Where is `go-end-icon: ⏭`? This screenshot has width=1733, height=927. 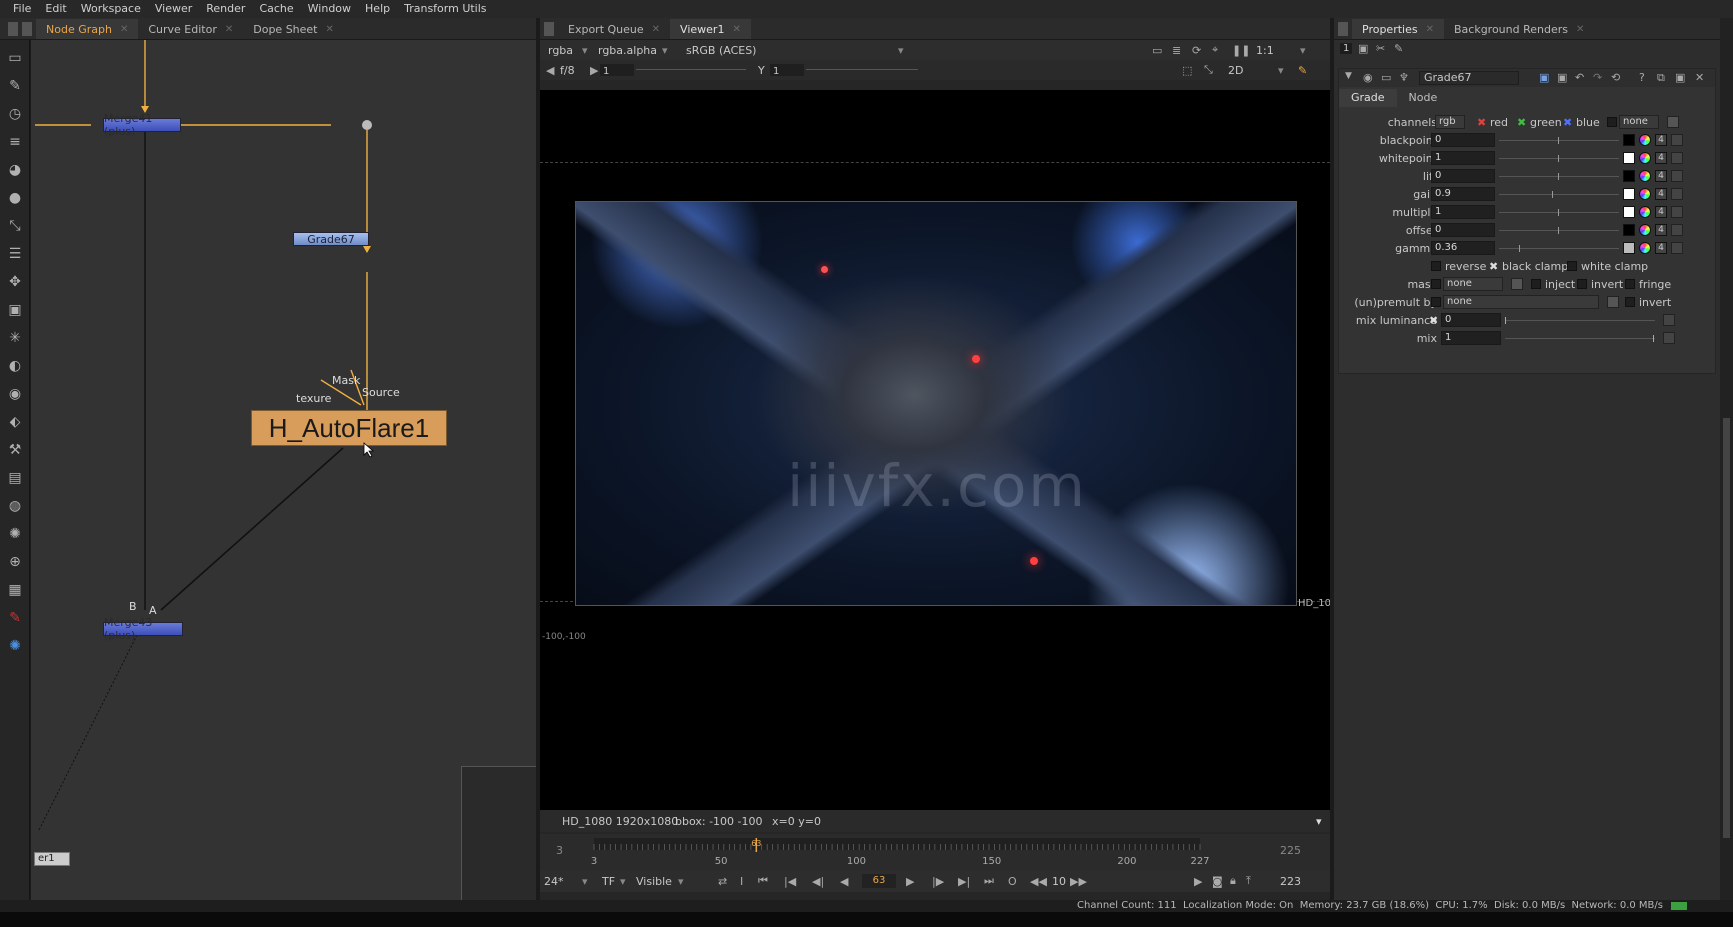
go-end-icon: ⏭ is located at coordinates (989, 881).